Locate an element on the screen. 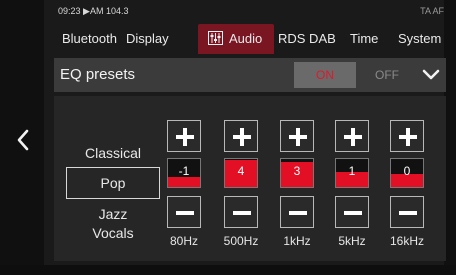 This screenshot has width=456, height=275. tab-time: Time is located at coordinates (364, 39).